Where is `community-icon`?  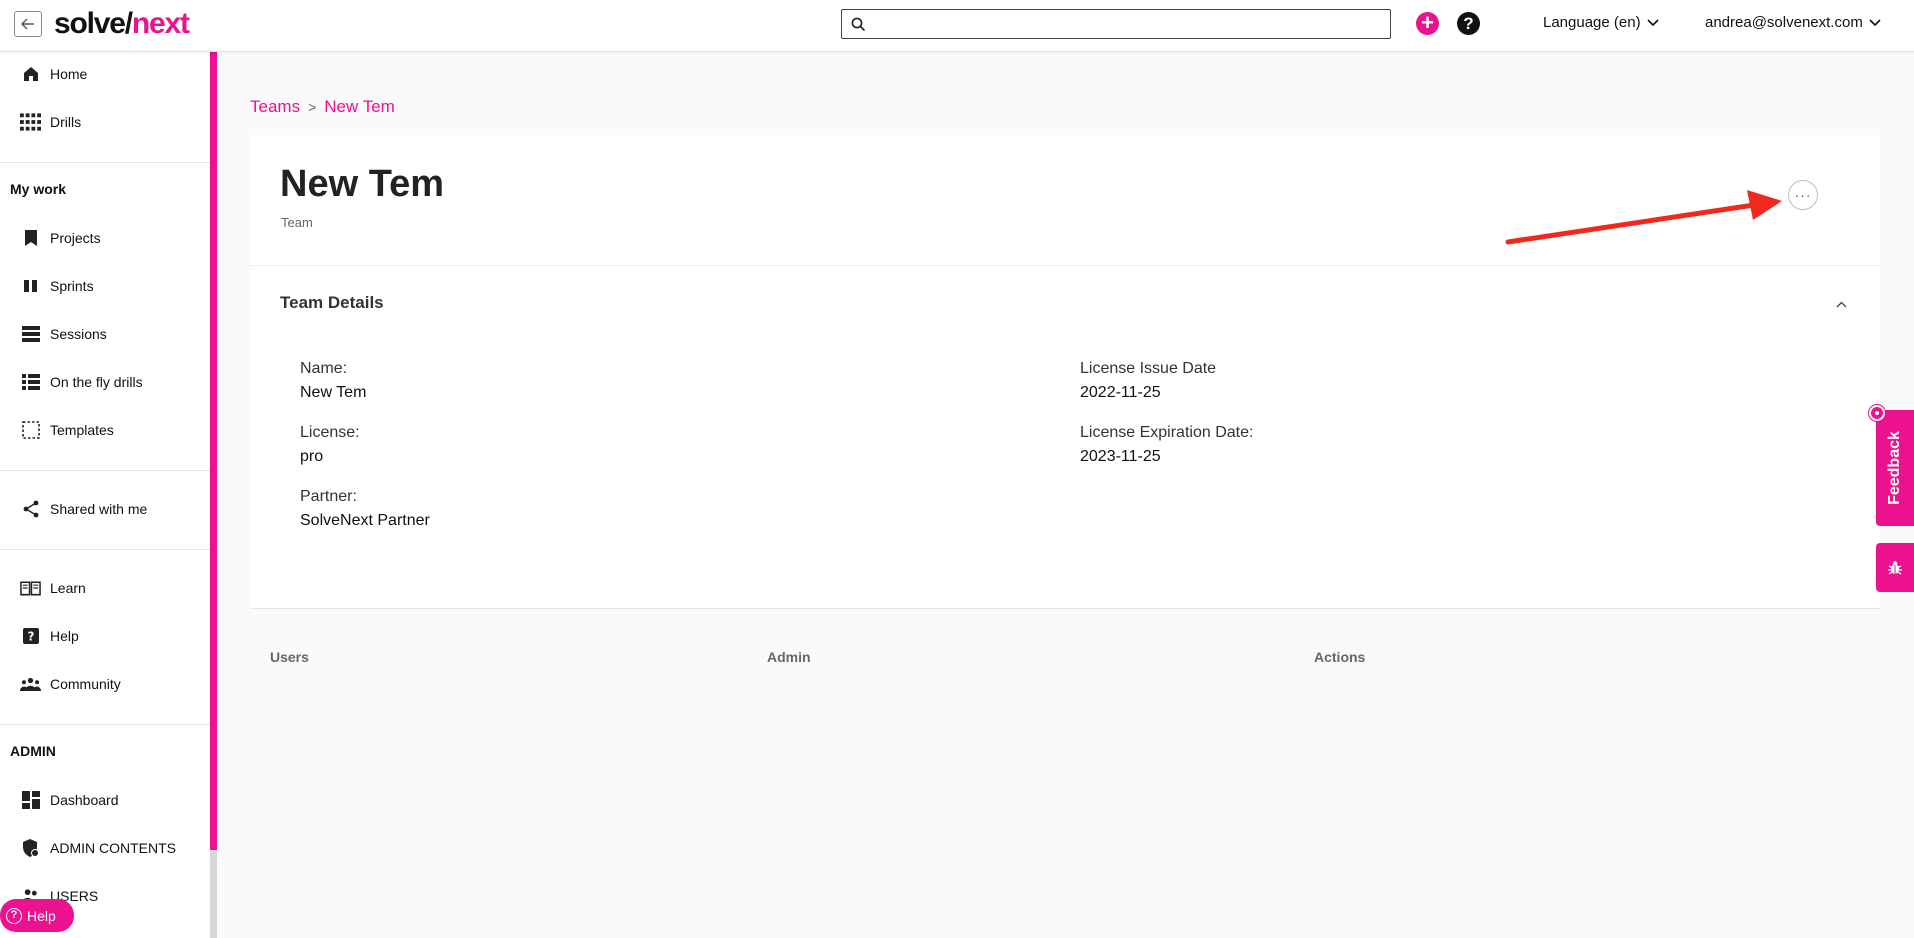 community-icon is located at coordinates (30, 684).